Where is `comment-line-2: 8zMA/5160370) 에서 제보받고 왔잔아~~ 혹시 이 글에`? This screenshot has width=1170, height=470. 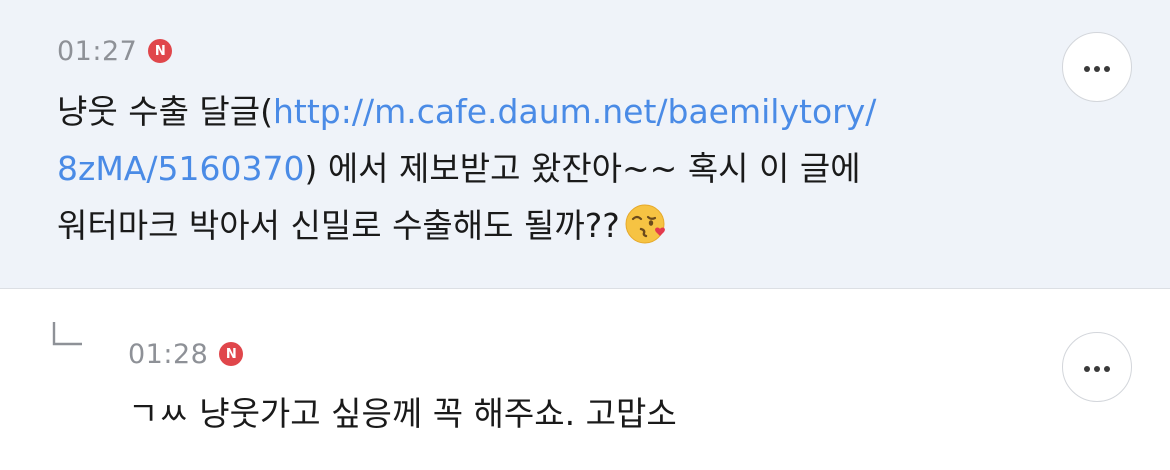 comment-line-2: 8zMA/5160370) 에서 제보받고 왔잔아~~ 혹시 이 글에 is located at coordinates (547, 168).